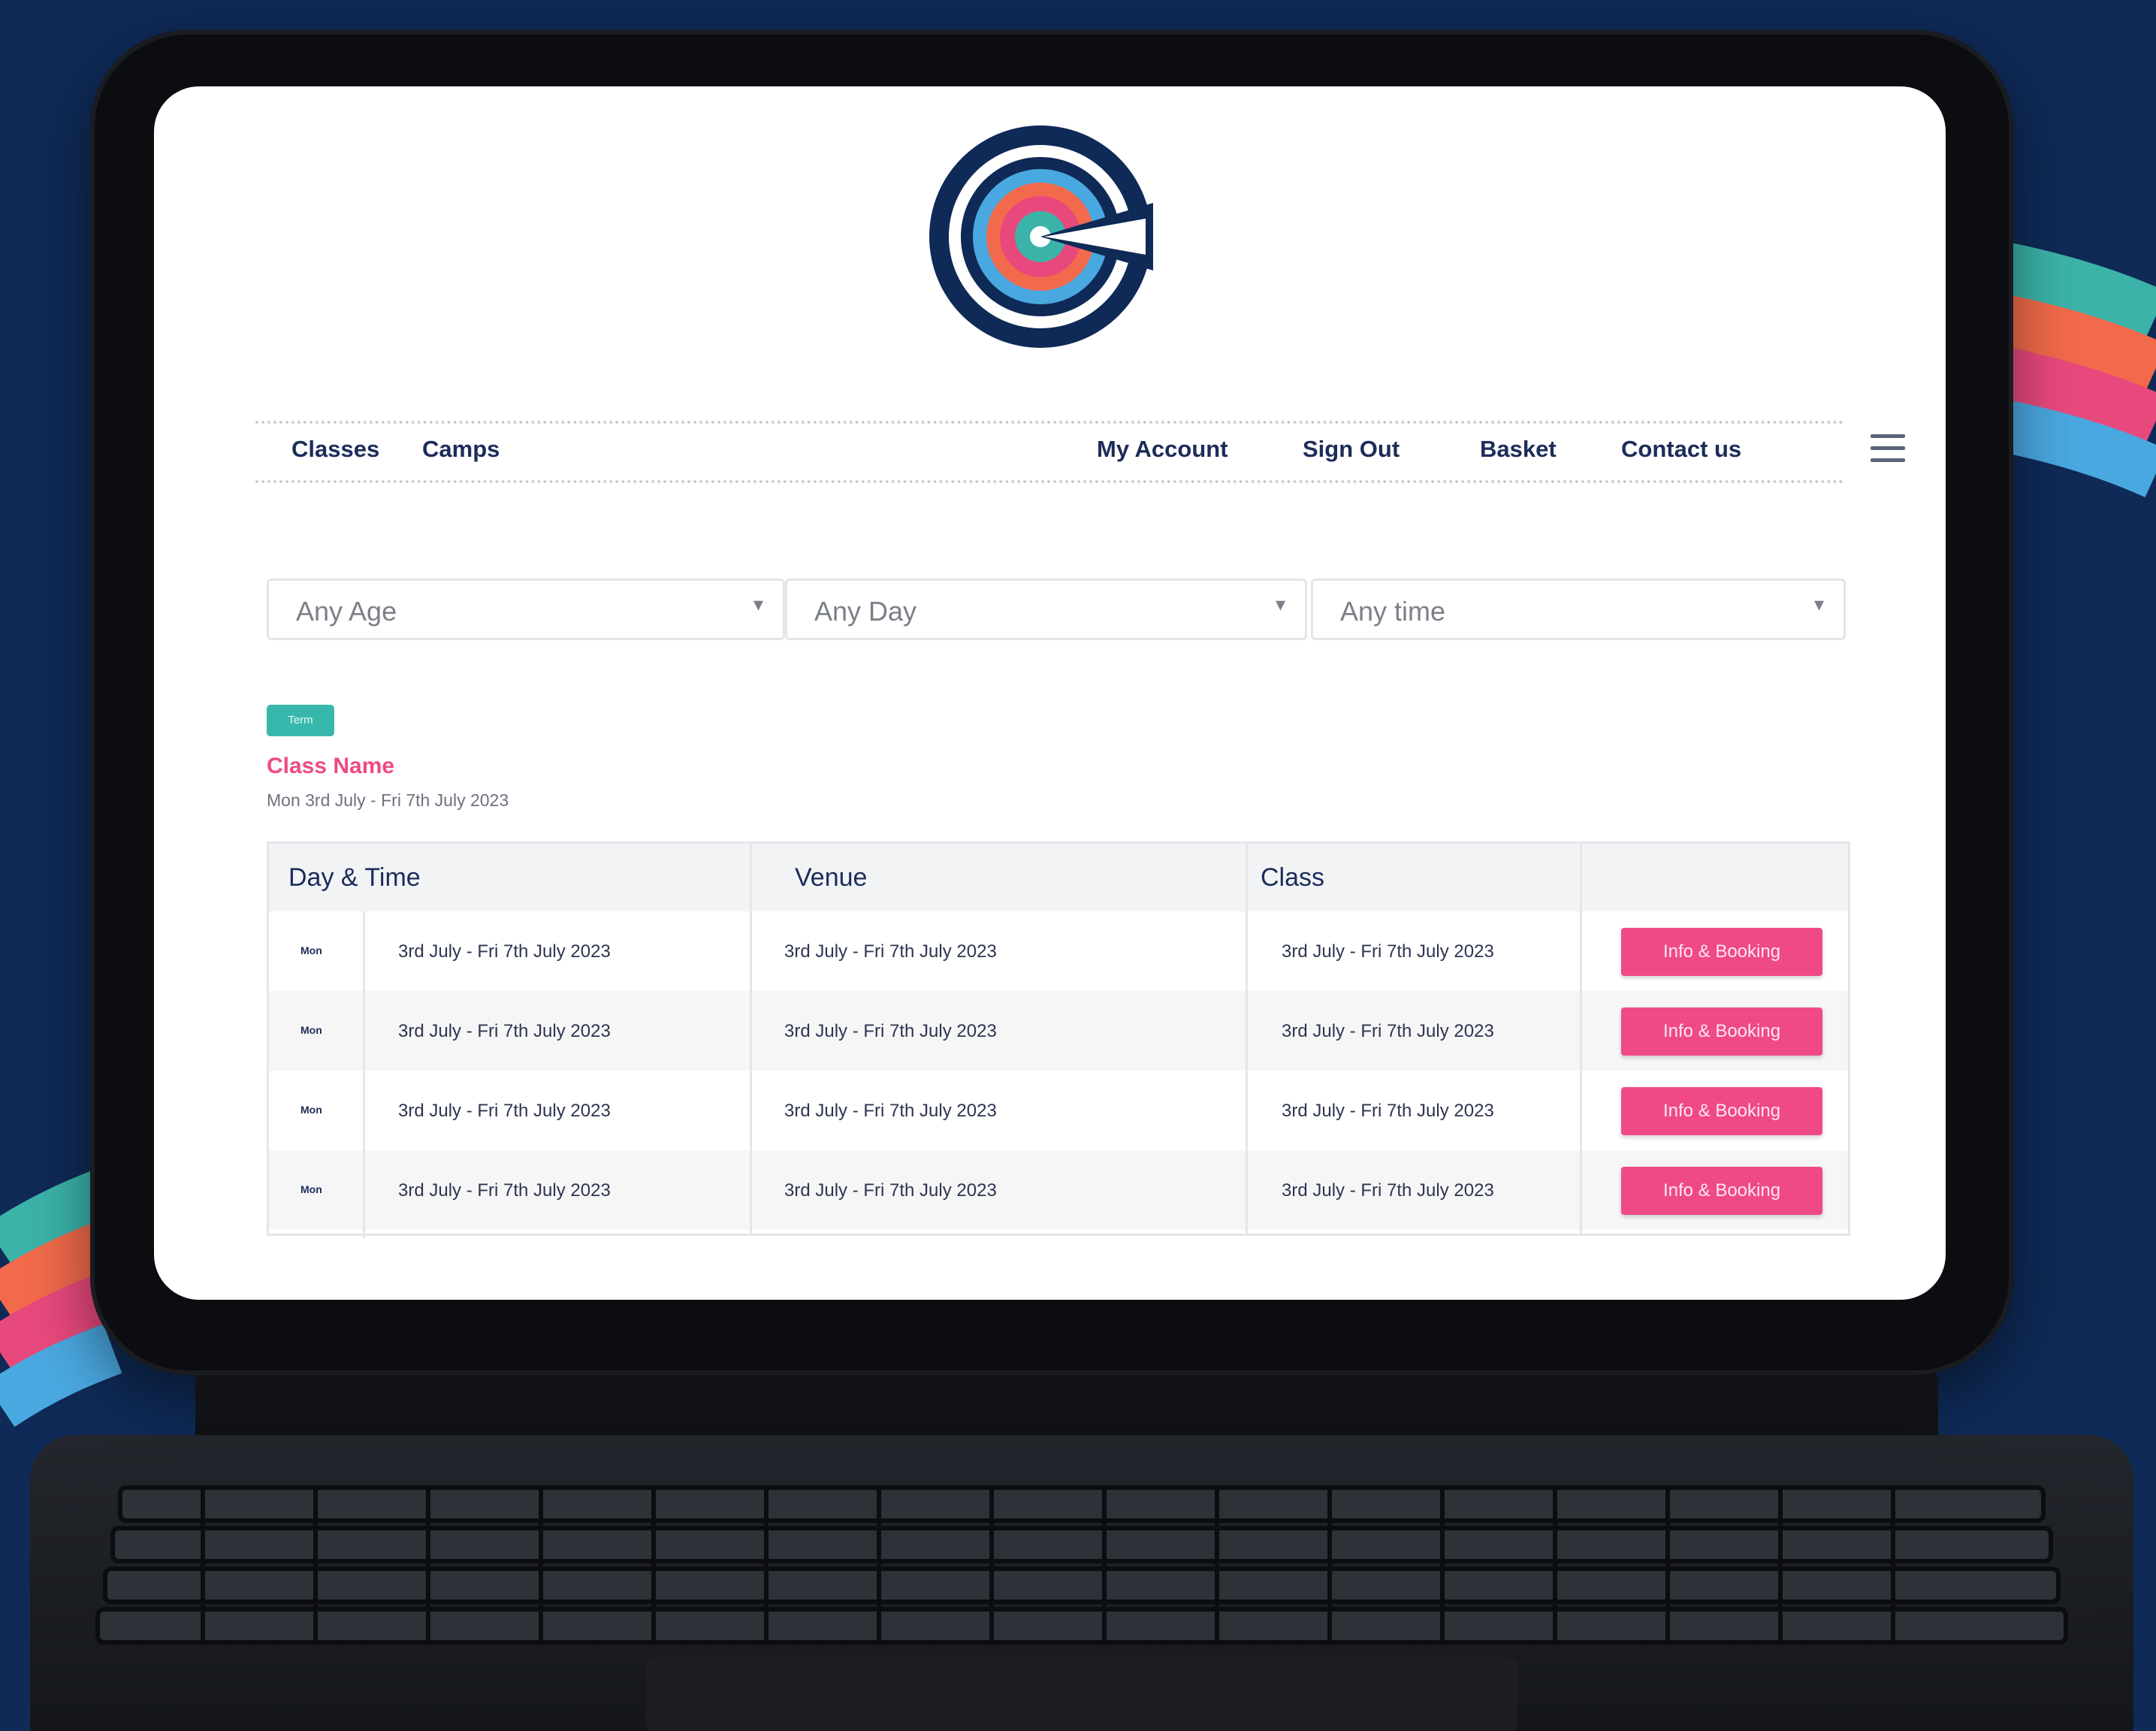 This screenshot has width=2156, height=1731. What do you see at coordinates (1393, 611) in the screenshot?
I see `time-filter-value: Any time` at bounding box center [1393, 611].